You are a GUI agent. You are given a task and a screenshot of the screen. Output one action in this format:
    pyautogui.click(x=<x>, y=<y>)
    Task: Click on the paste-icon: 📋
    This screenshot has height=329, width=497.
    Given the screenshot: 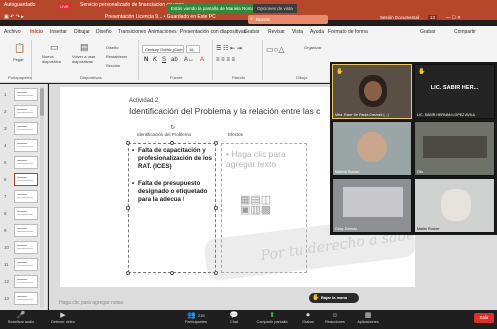 What is the action you would take?
    pyautogui.click(x=19, y=48)
    